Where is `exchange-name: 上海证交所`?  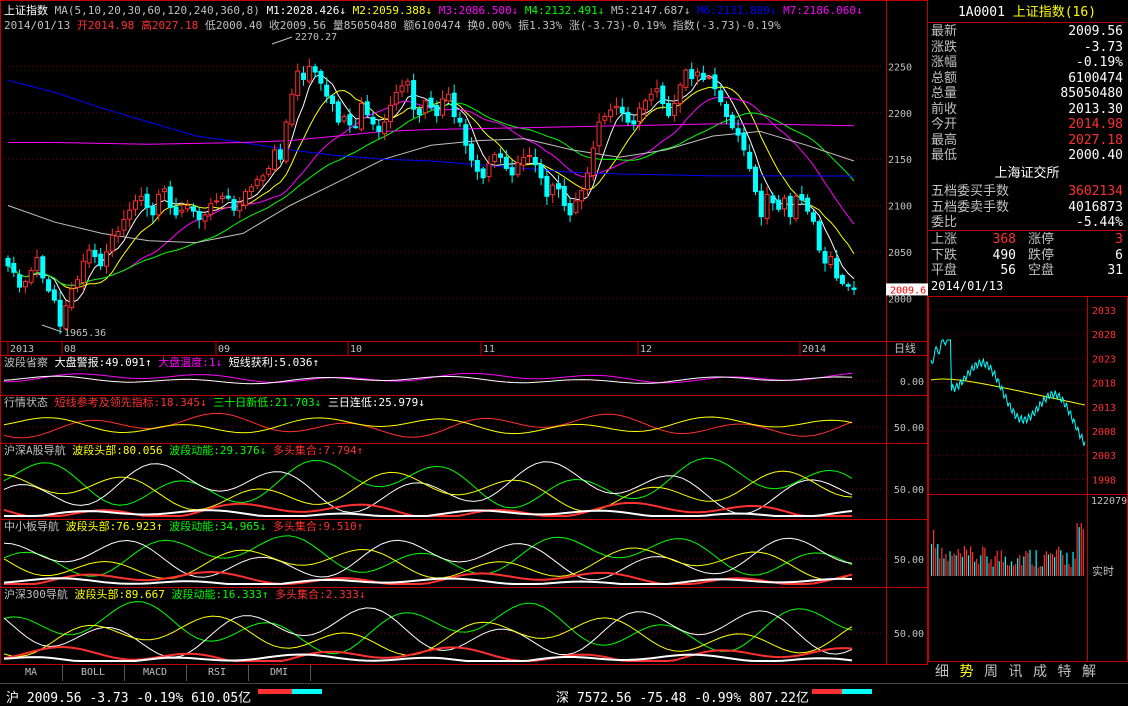
exchange-name: 上海证交所 is located at coordinates (1027, 173).